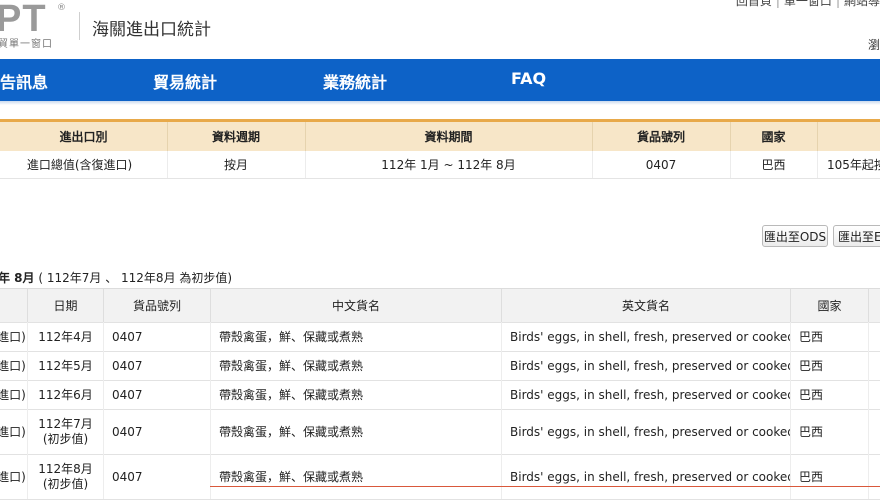 The width and height of the screenshot is (880, 500). What do you see at coordinates (848, 136) in the screenshot?
I see `query-header-cell` at bounding box center [848, 136].